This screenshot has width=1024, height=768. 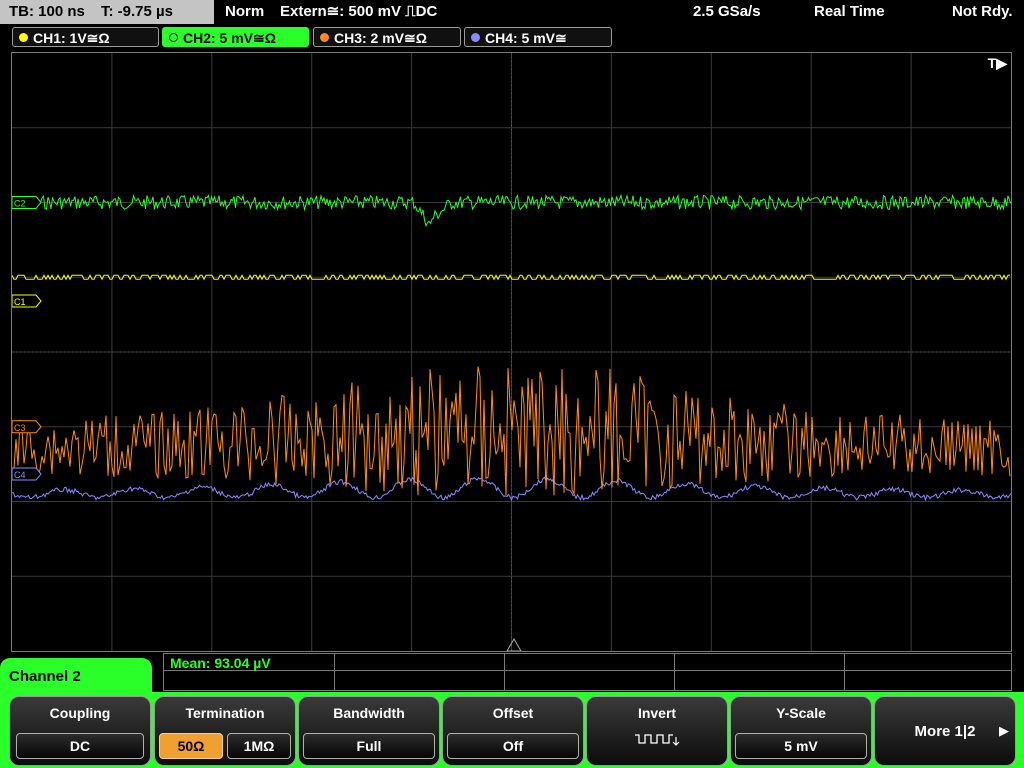 I want to click on trigger-mode: Norm, so click(x=244, y=12).